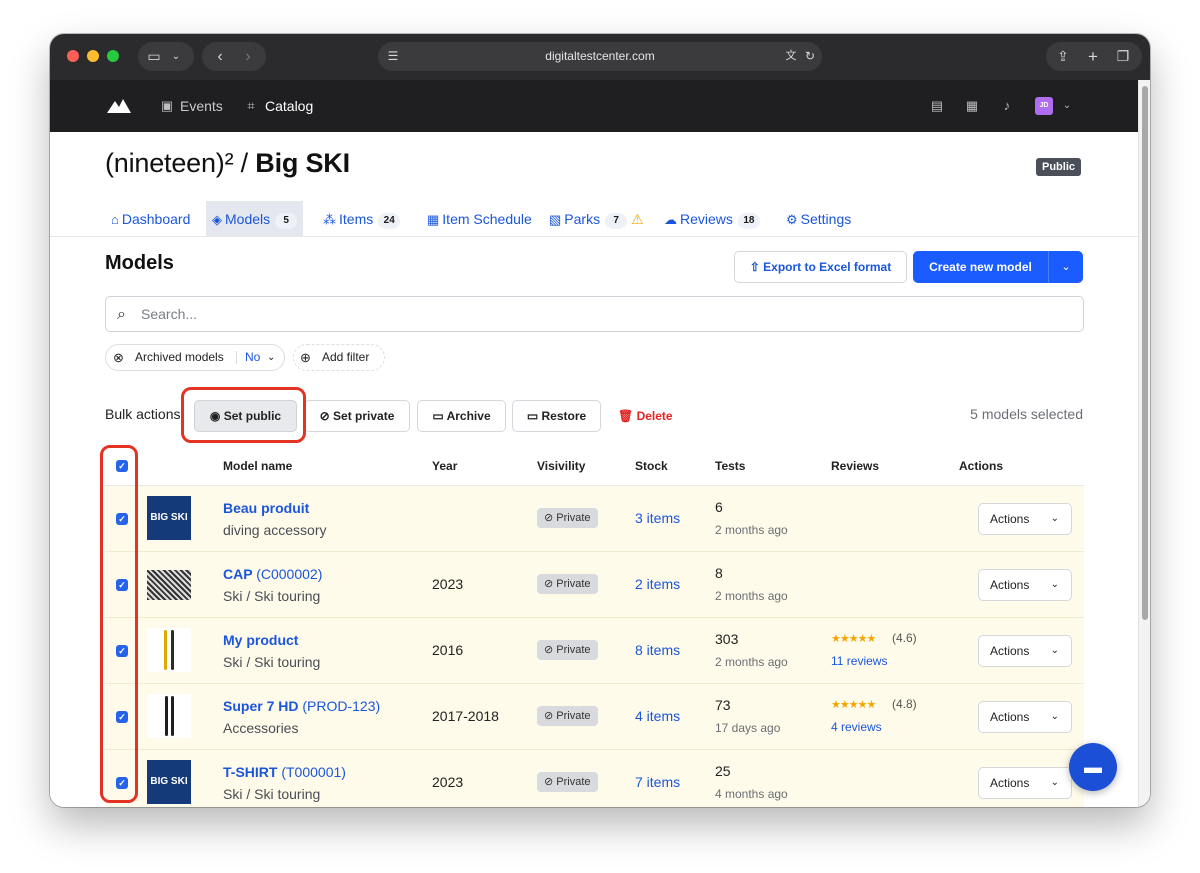  Describe the element at coordinates (139, 263) in the screenshot. I see `section-title: Models` at that location.